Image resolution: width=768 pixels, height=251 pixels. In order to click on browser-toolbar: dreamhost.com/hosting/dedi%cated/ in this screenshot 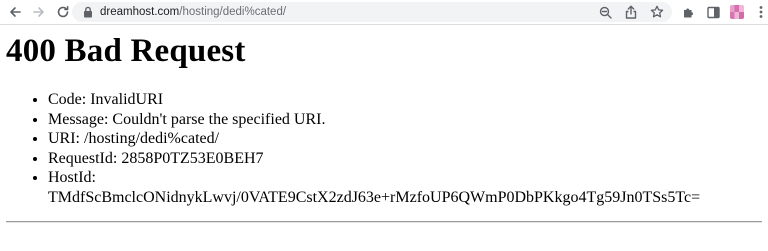, I will do `click(384, 12)`.